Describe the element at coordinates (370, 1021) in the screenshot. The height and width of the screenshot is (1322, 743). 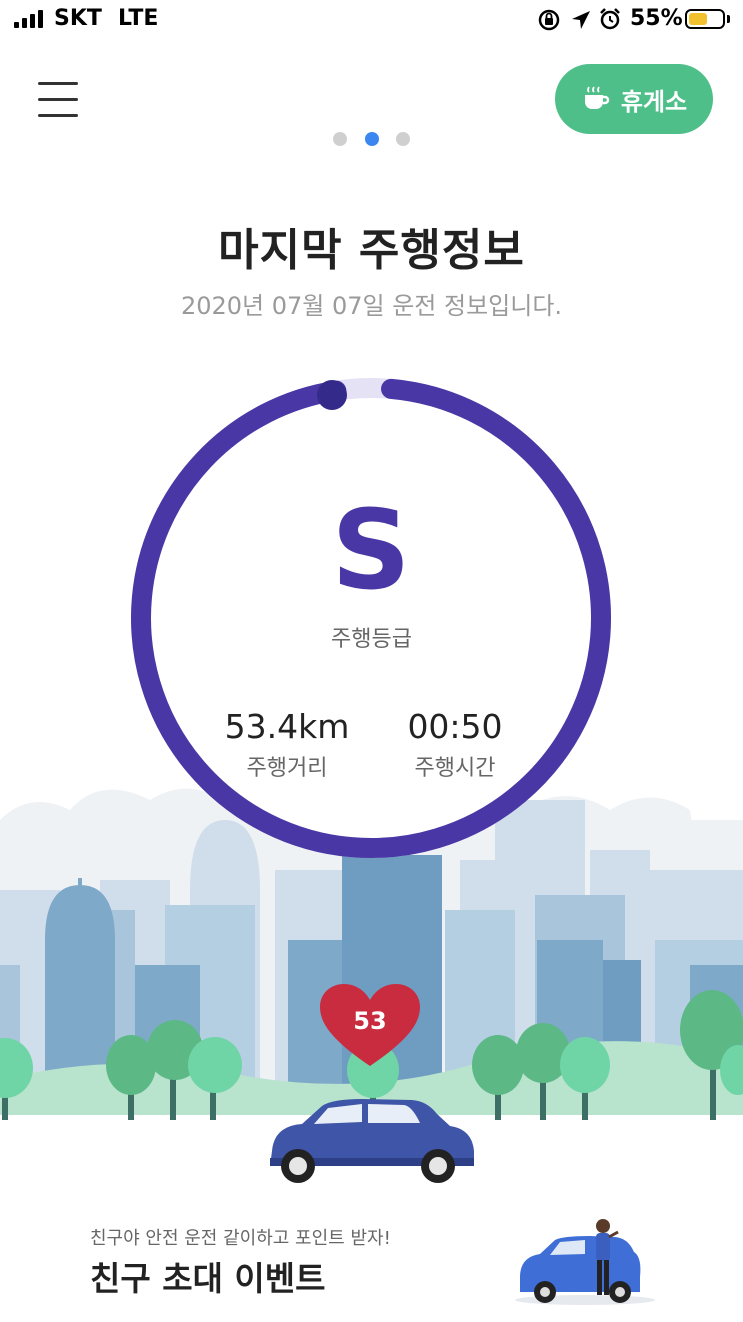
I see `heart-score: 53` at that location.